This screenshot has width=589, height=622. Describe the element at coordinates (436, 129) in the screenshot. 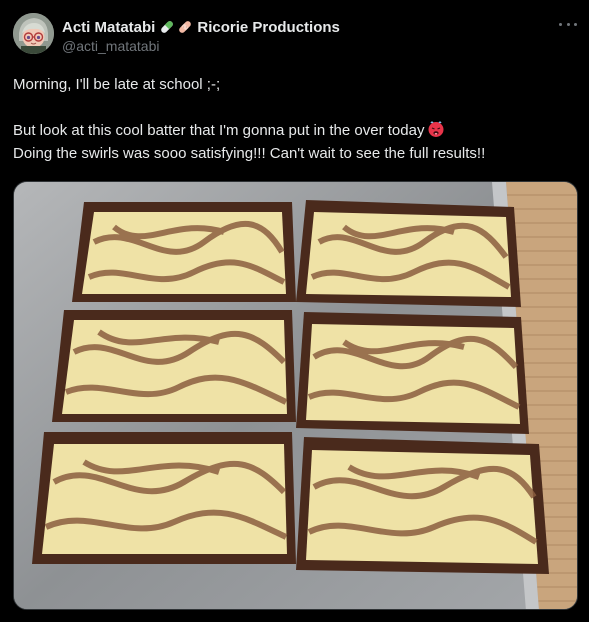

I see `hot-face-emoji` at that location.